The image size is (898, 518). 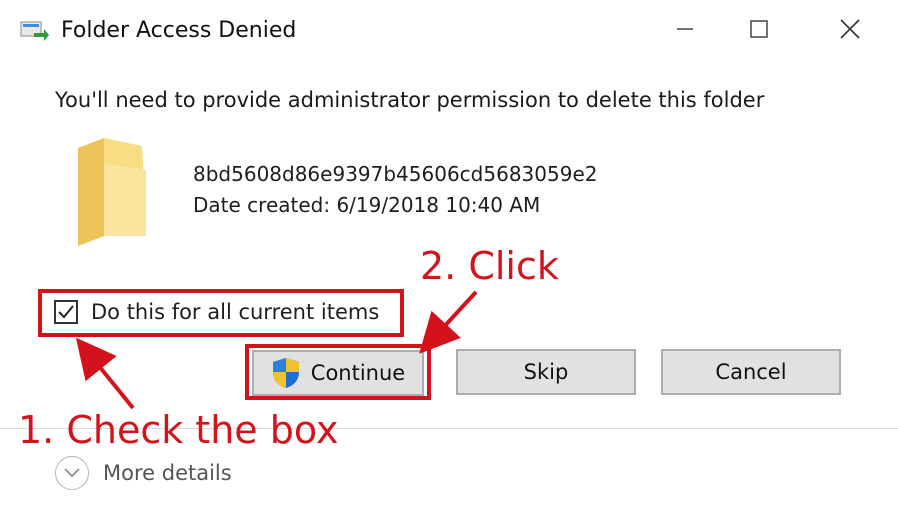 I want to click on cancel-button: Cancel, so click(x=751, y=372).